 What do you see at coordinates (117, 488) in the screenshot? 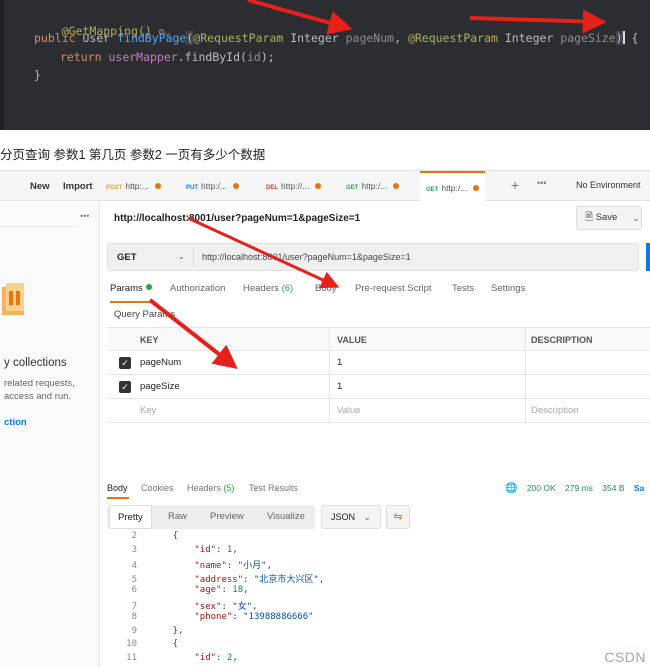
I see `tab-response-body: Body` at bounding box center [117, 488].